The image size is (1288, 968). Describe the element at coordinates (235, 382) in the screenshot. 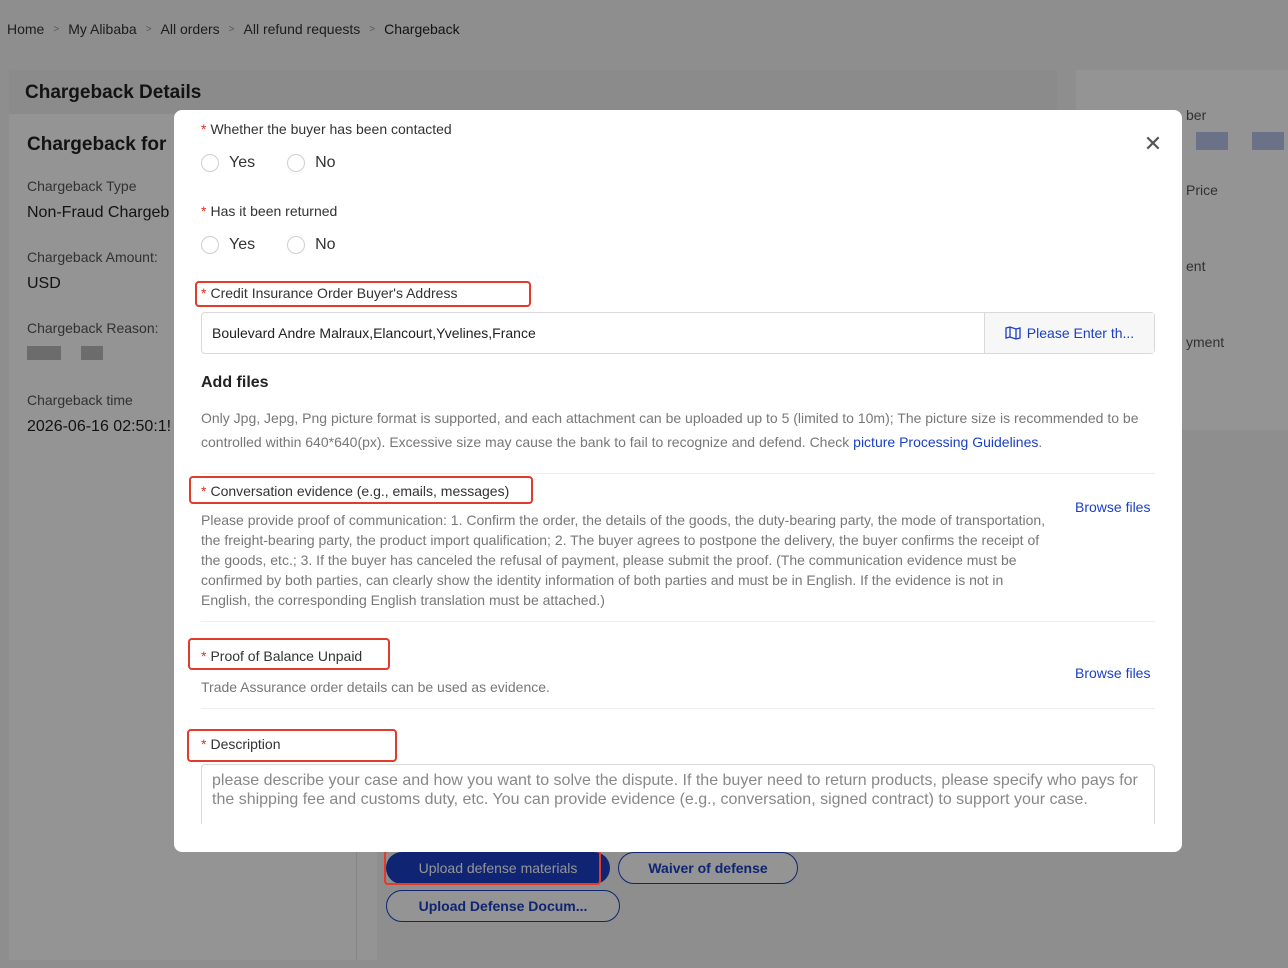

I see `add-files-title: Add files` at that location.